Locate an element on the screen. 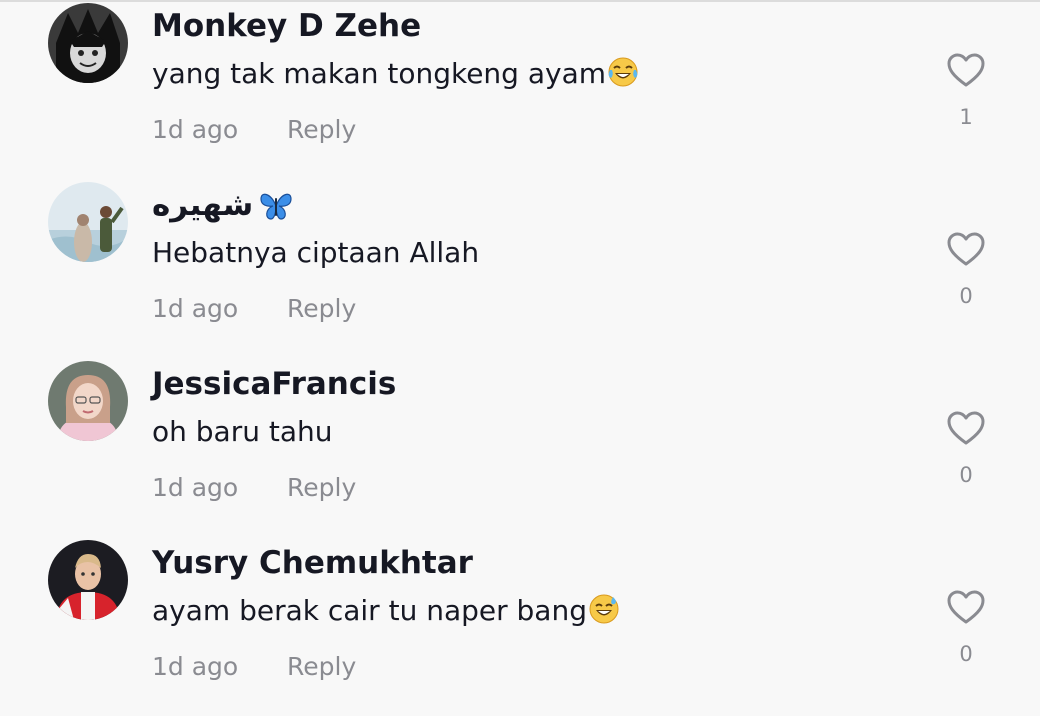  comment-text: Hebatnya ciptaan Allah is located at coordinates (316, 252).